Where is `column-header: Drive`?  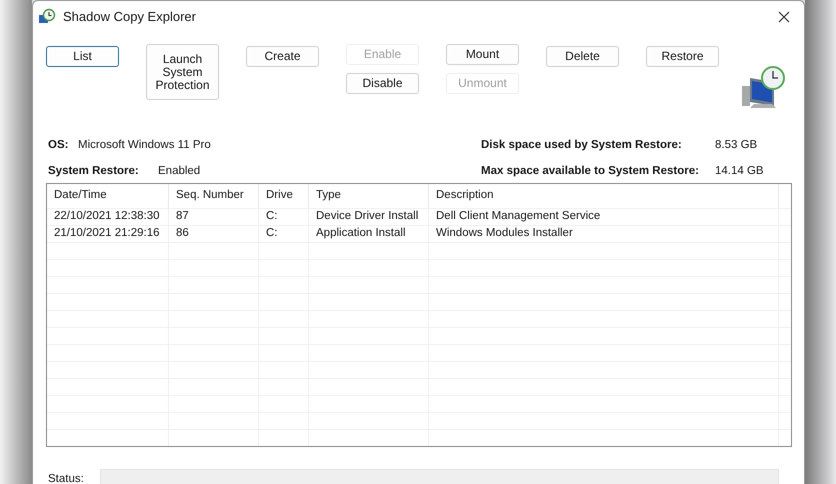 column-header: Drive is located at coordinates (284, 196).